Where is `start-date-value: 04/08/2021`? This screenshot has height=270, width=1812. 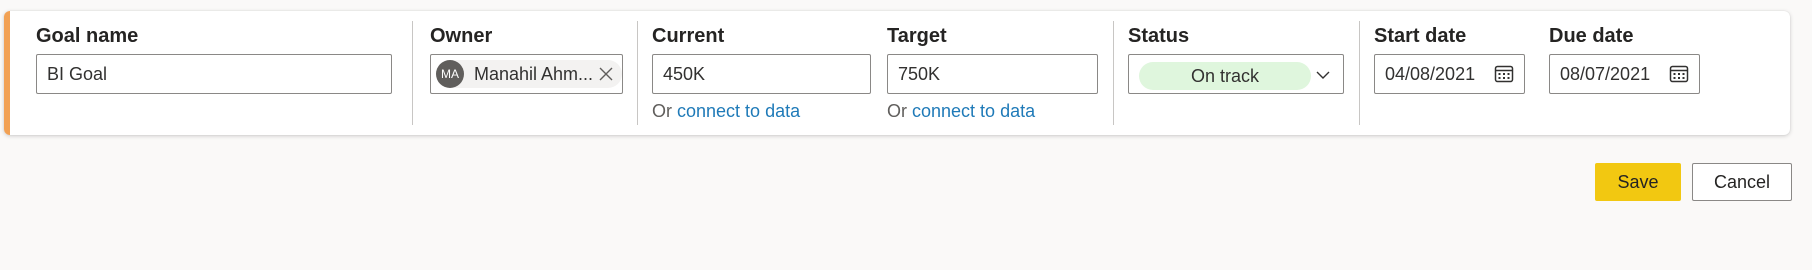
start-date-value: 04/08/2021 is located at coordinates (1430, 73).